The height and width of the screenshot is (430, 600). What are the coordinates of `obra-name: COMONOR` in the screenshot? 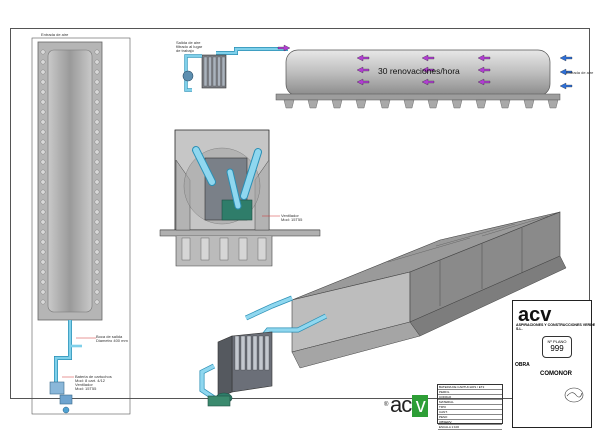 It's located at (556, 374).